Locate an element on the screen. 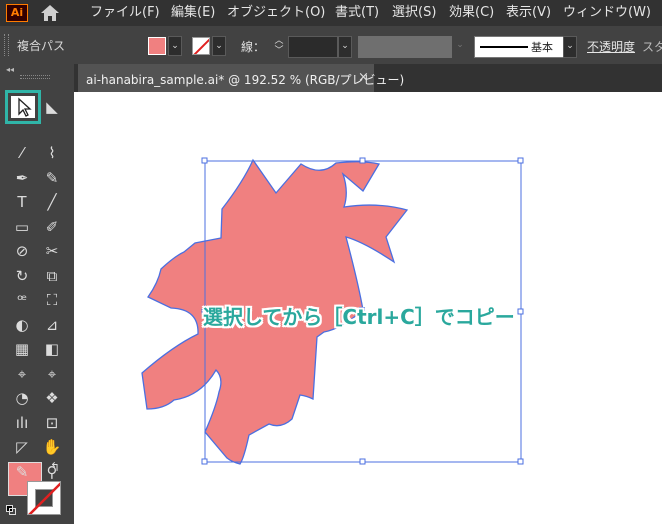 The height and width of the screenshot is (524, 662). pen-tool-icon: ✒ is located at coordinates (22, 178).